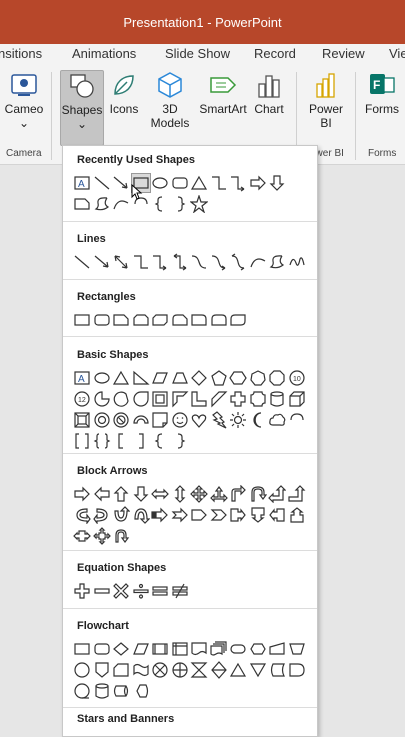 The height and width of the screenshot is (737, 405). What do you see at coordinates (180, 515) in the screenshot?
I see `arrow-notched-icon` at bounding box center [180, 515].